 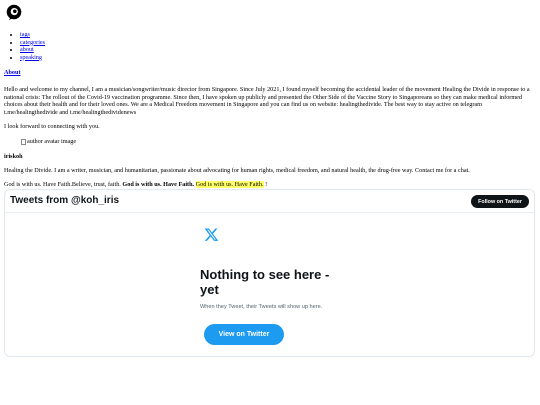 What do you see at coordinates (500, 201) in the screenshot?
I see `follow-on-twitter-button: Follow on Twitter` at bounding box center [500, 201].